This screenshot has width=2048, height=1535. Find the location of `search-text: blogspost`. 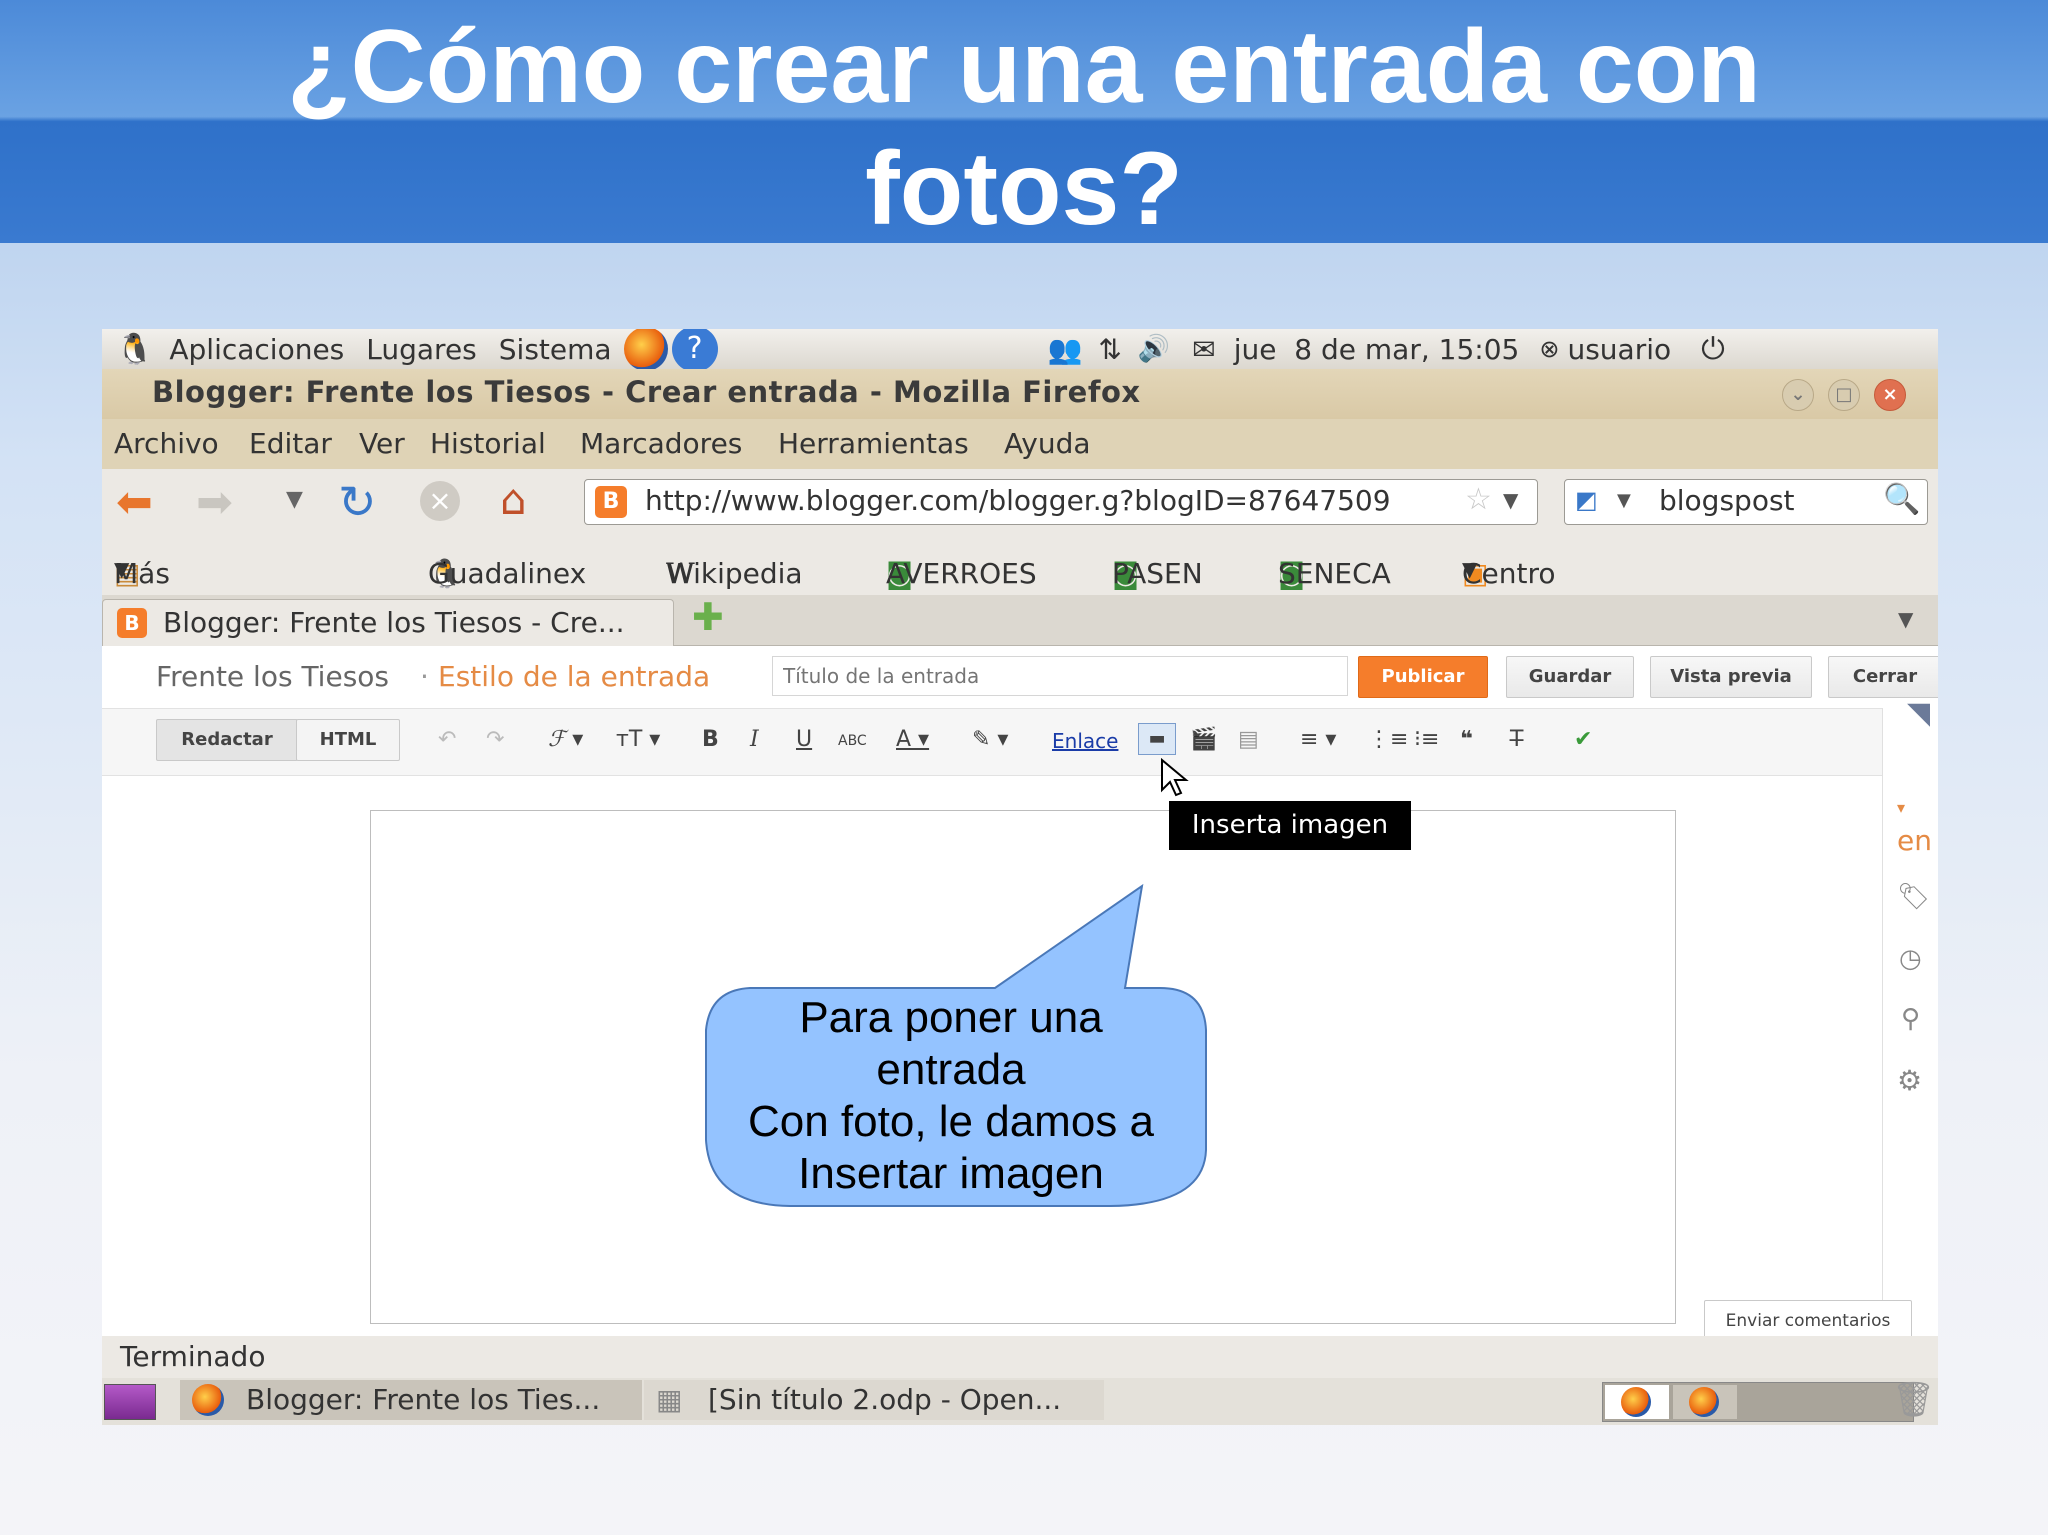

search-text: blogspost is located at coordinates (1727, 500).